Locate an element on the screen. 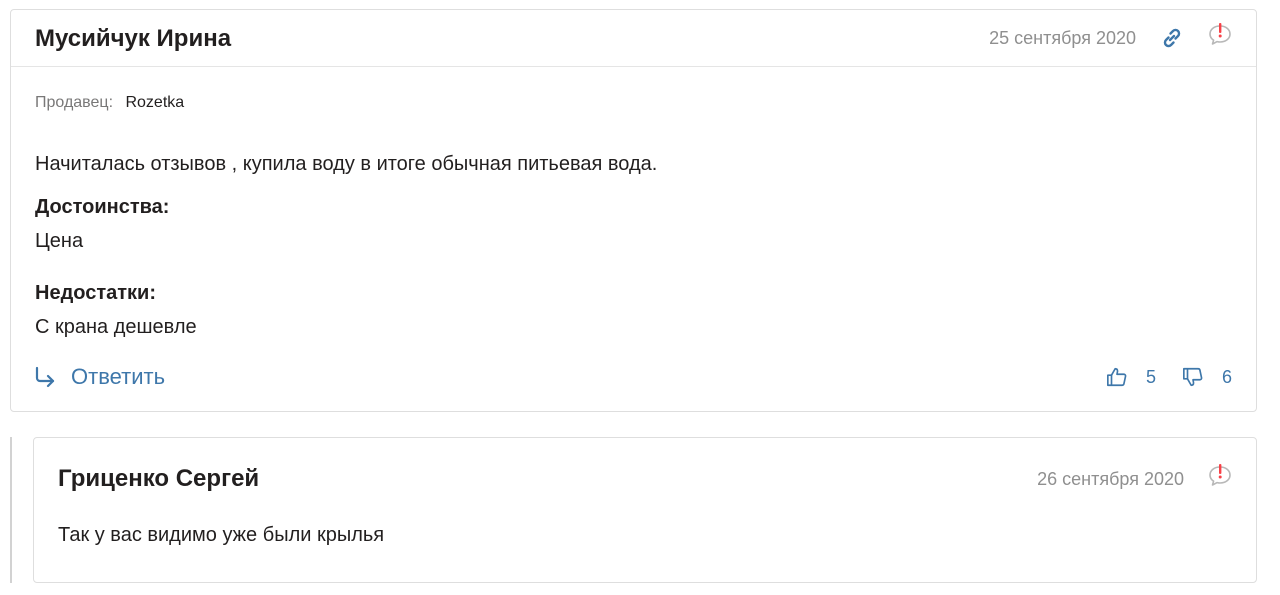  review-header: Мусийчук Ирина 25 сентября 2020 is located at coordinates (633, 38).